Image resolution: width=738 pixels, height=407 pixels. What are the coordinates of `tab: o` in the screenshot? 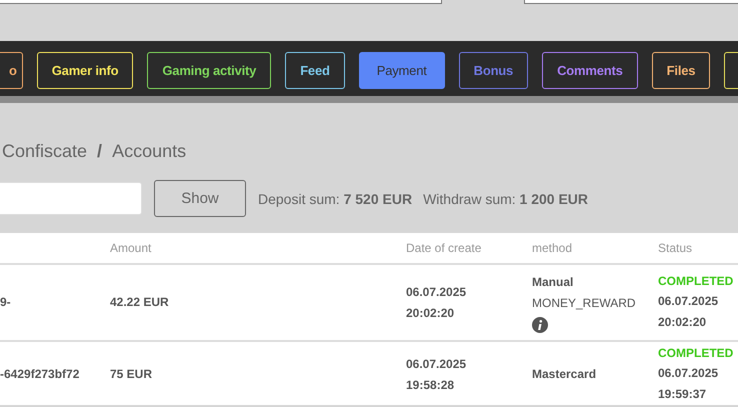 It's located at (11, 70).